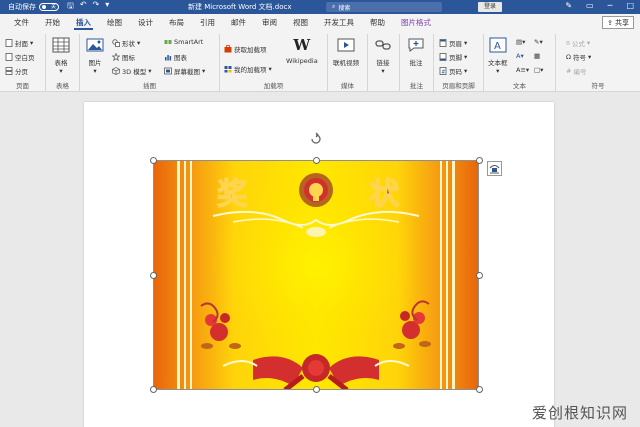 The image size is (640, 427). What do you see at coordinates (479, 160) in the screenshot?
I see `resize-handle-top-right` at bounding box center [479, 160].